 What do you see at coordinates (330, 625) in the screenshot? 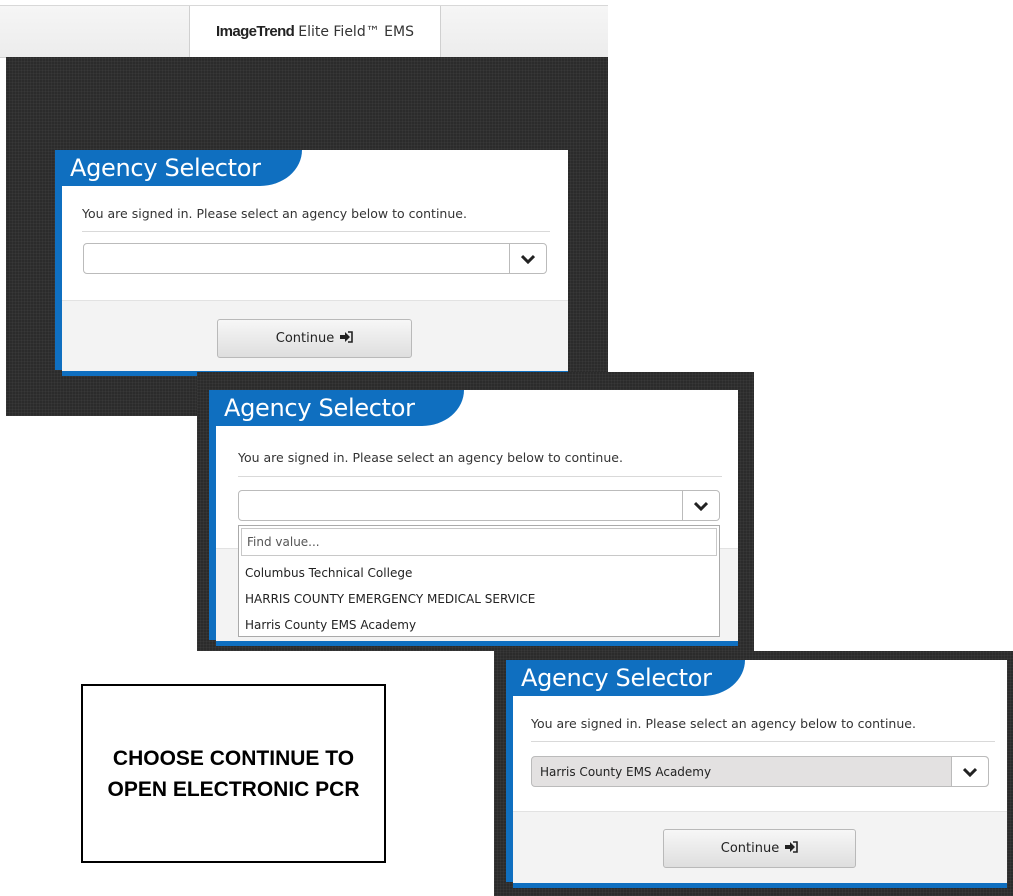
I see `agency-option: Harris County EMS Academy` at bounding box center [330, 625].